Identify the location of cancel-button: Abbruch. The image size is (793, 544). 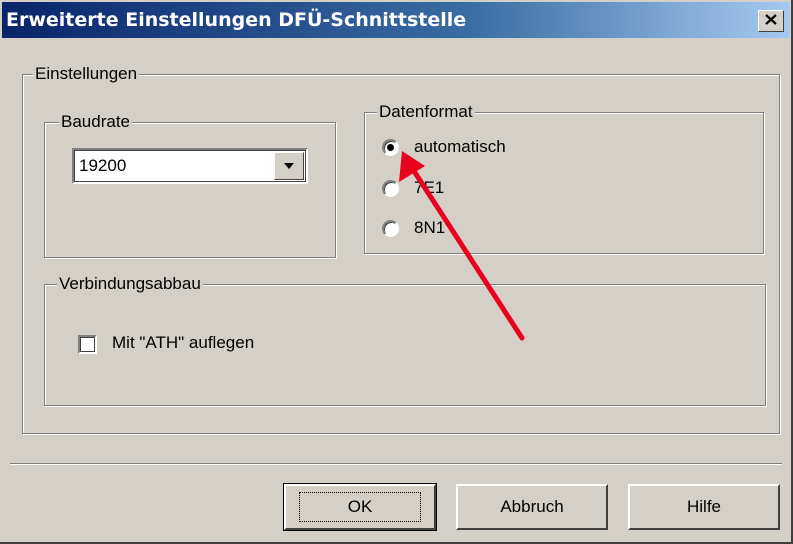
(532, 507).